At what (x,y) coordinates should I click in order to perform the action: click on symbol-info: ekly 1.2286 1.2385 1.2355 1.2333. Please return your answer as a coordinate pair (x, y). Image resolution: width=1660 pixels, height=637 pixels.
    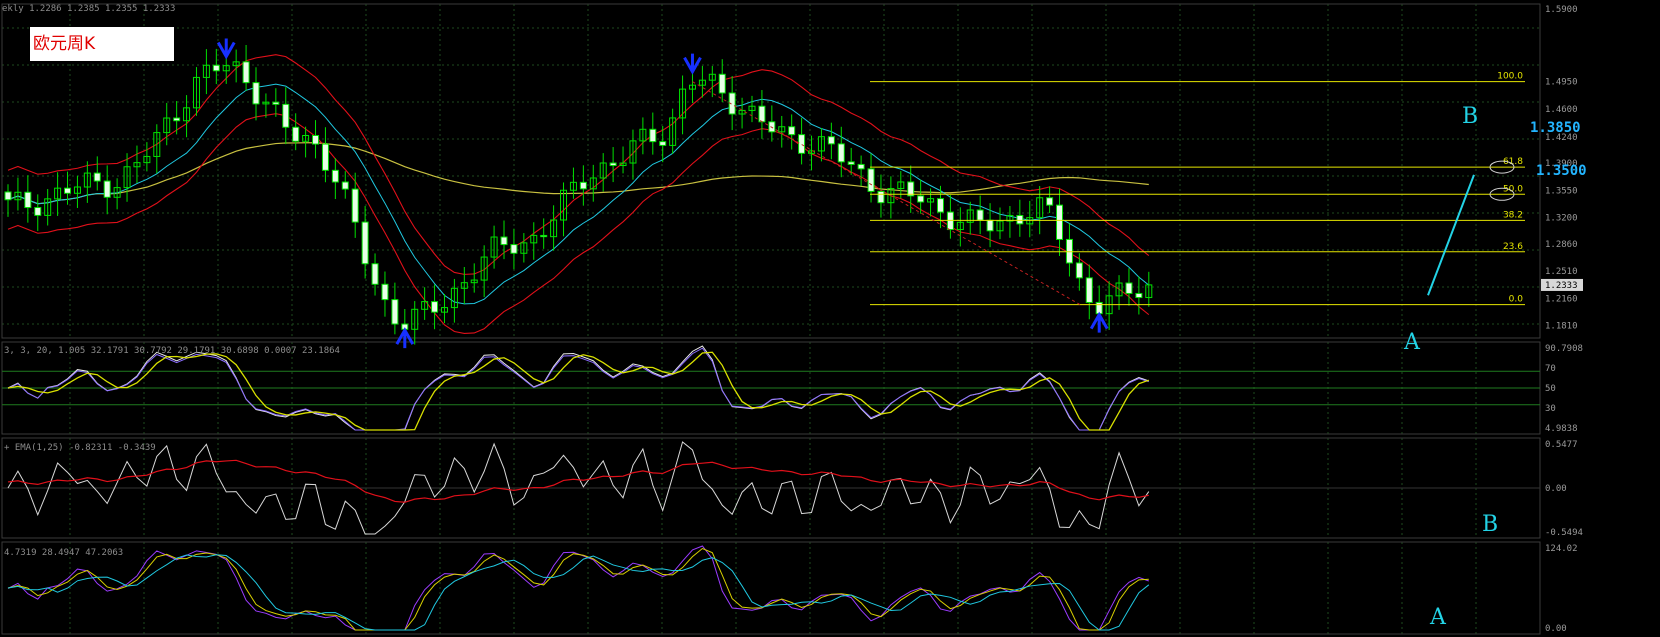
    Looking at the image, I should click on (89, 9).